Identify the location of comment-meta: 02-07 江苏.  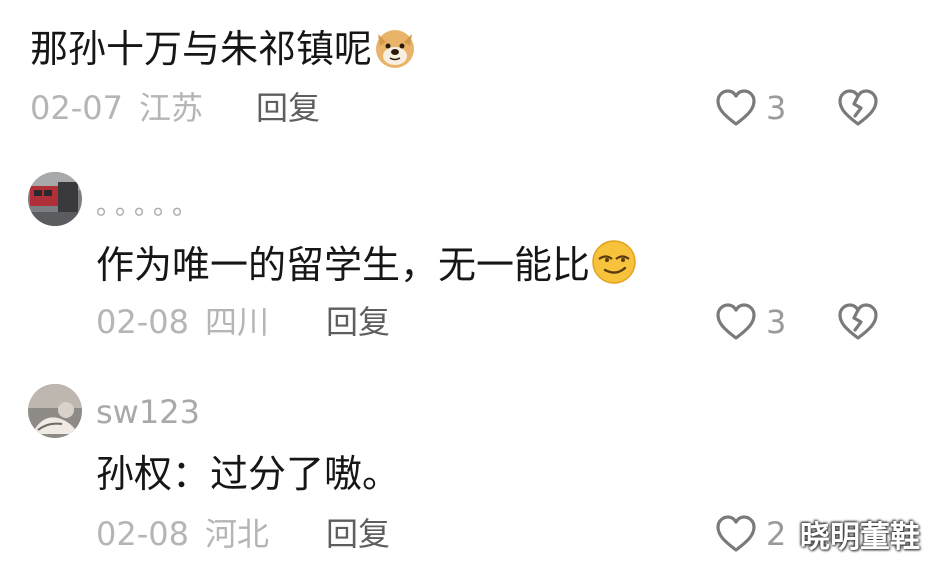
(116, 108).